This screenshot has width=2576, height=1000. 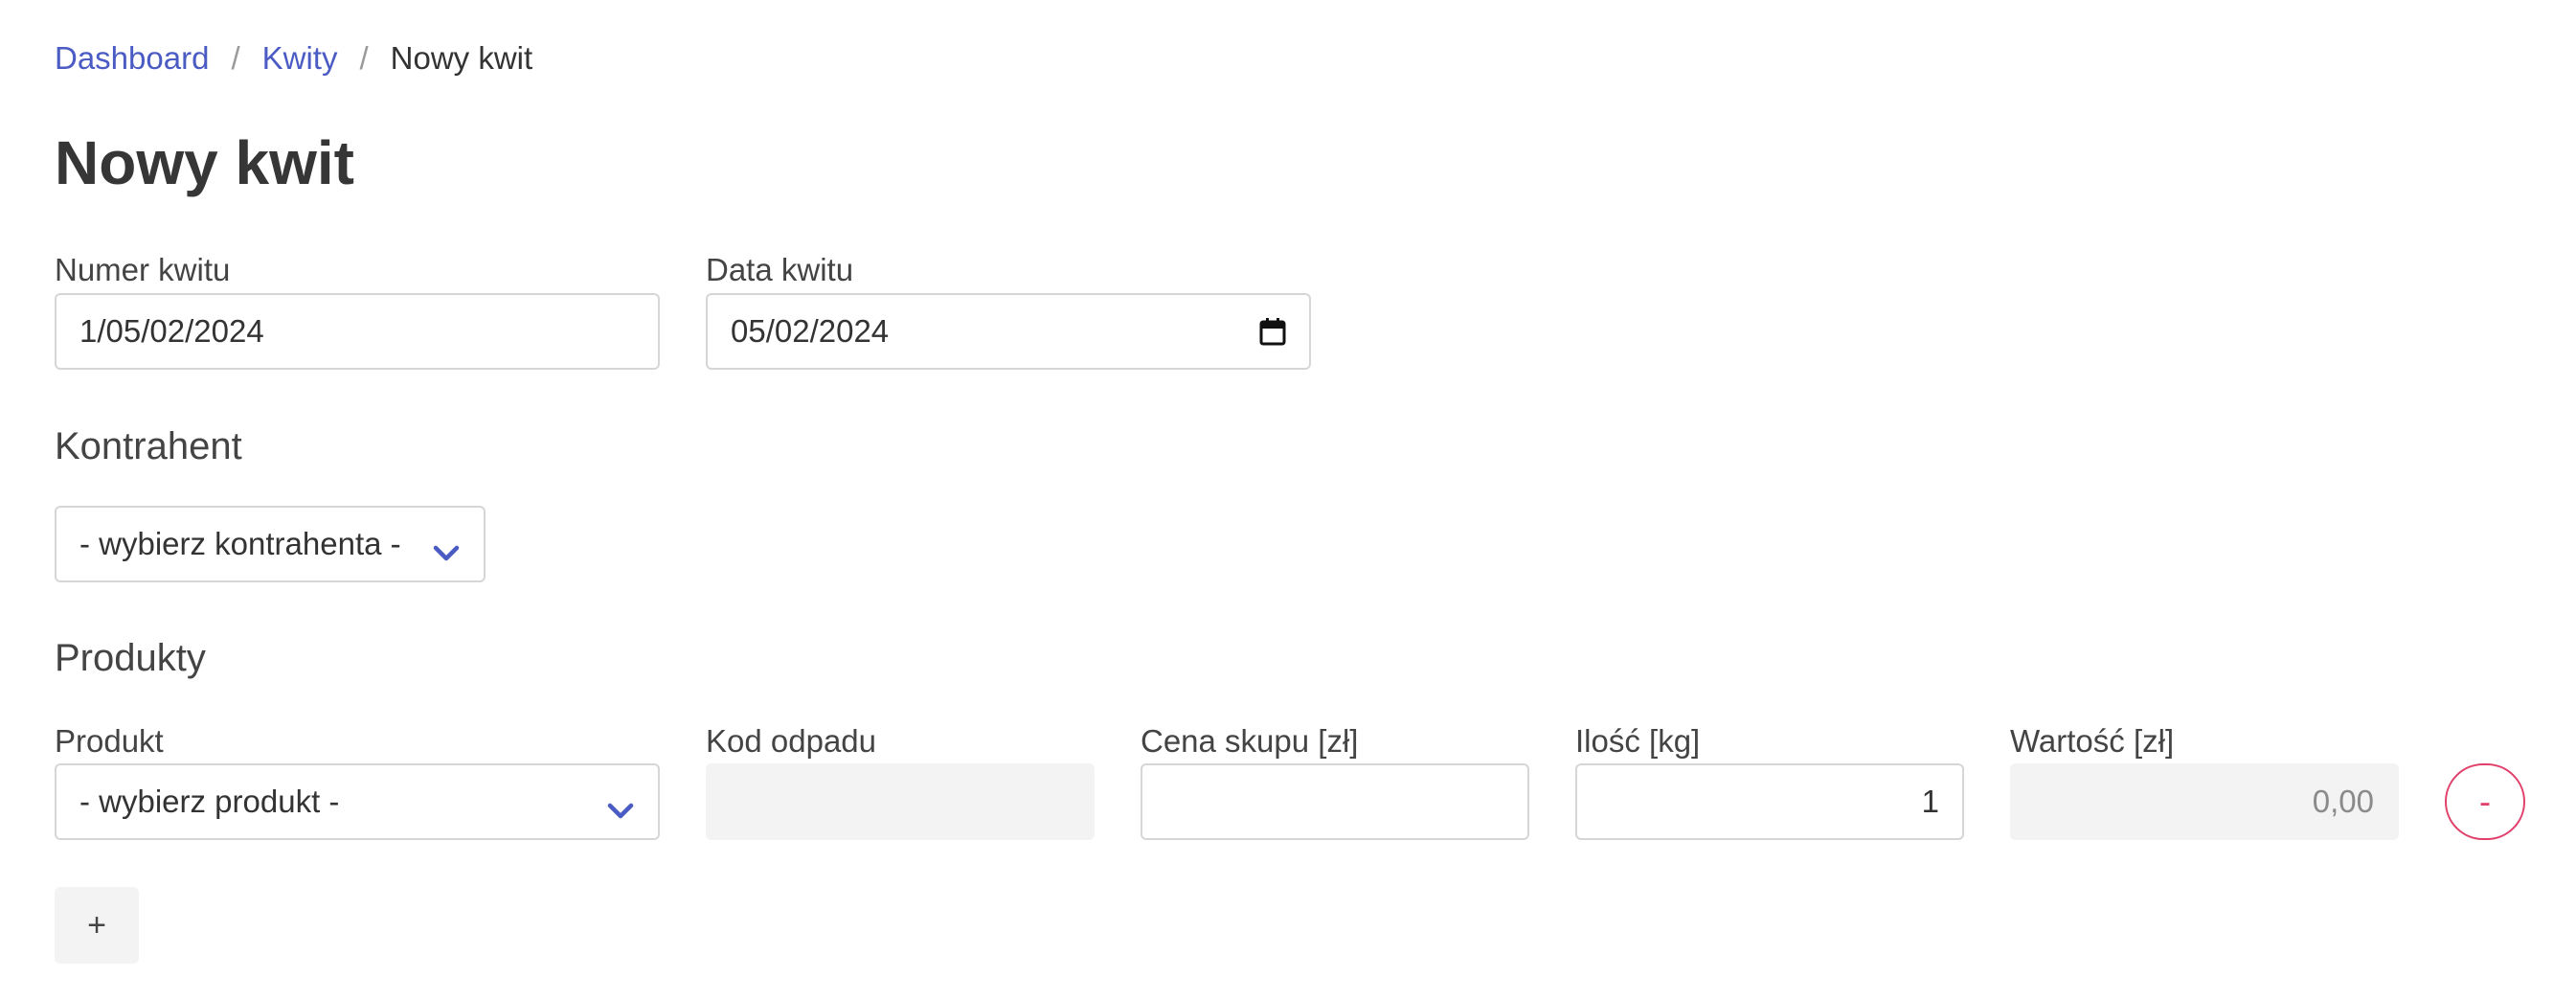 I want to click on kontrahent-section-title: Kontrahent, so click(x=148, y=446).